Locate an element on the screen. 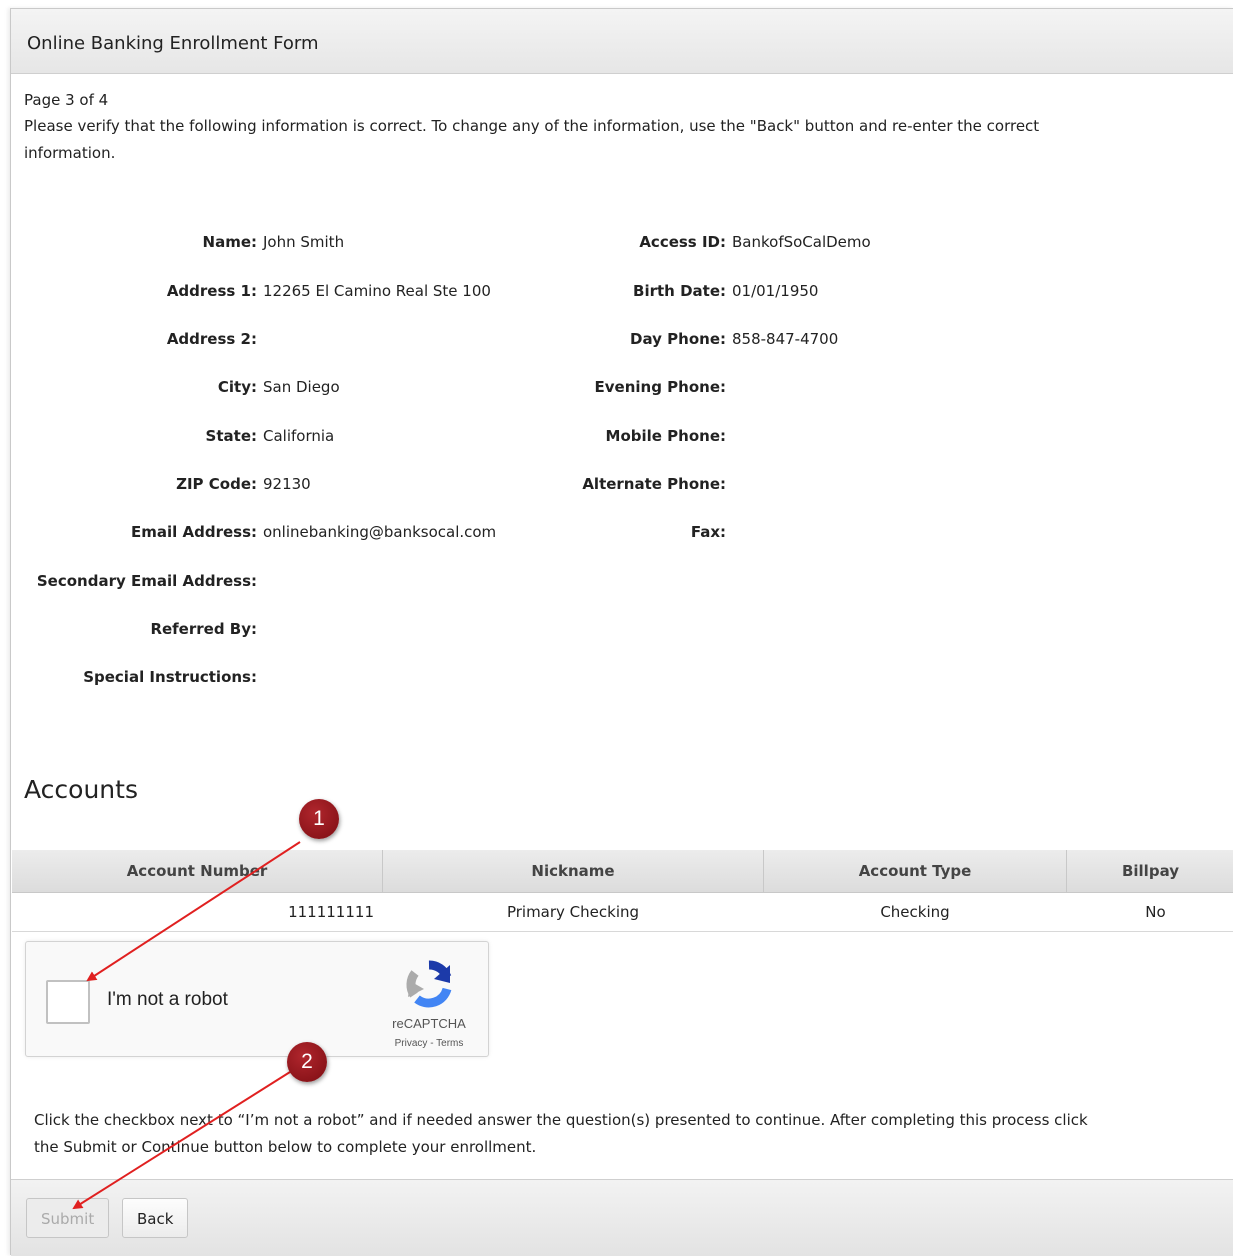 Image resolution: width=1233 pixels, height=1256 pixels. recaptcha-links: Privacy - Terms is located at coordinates (429, 1043).